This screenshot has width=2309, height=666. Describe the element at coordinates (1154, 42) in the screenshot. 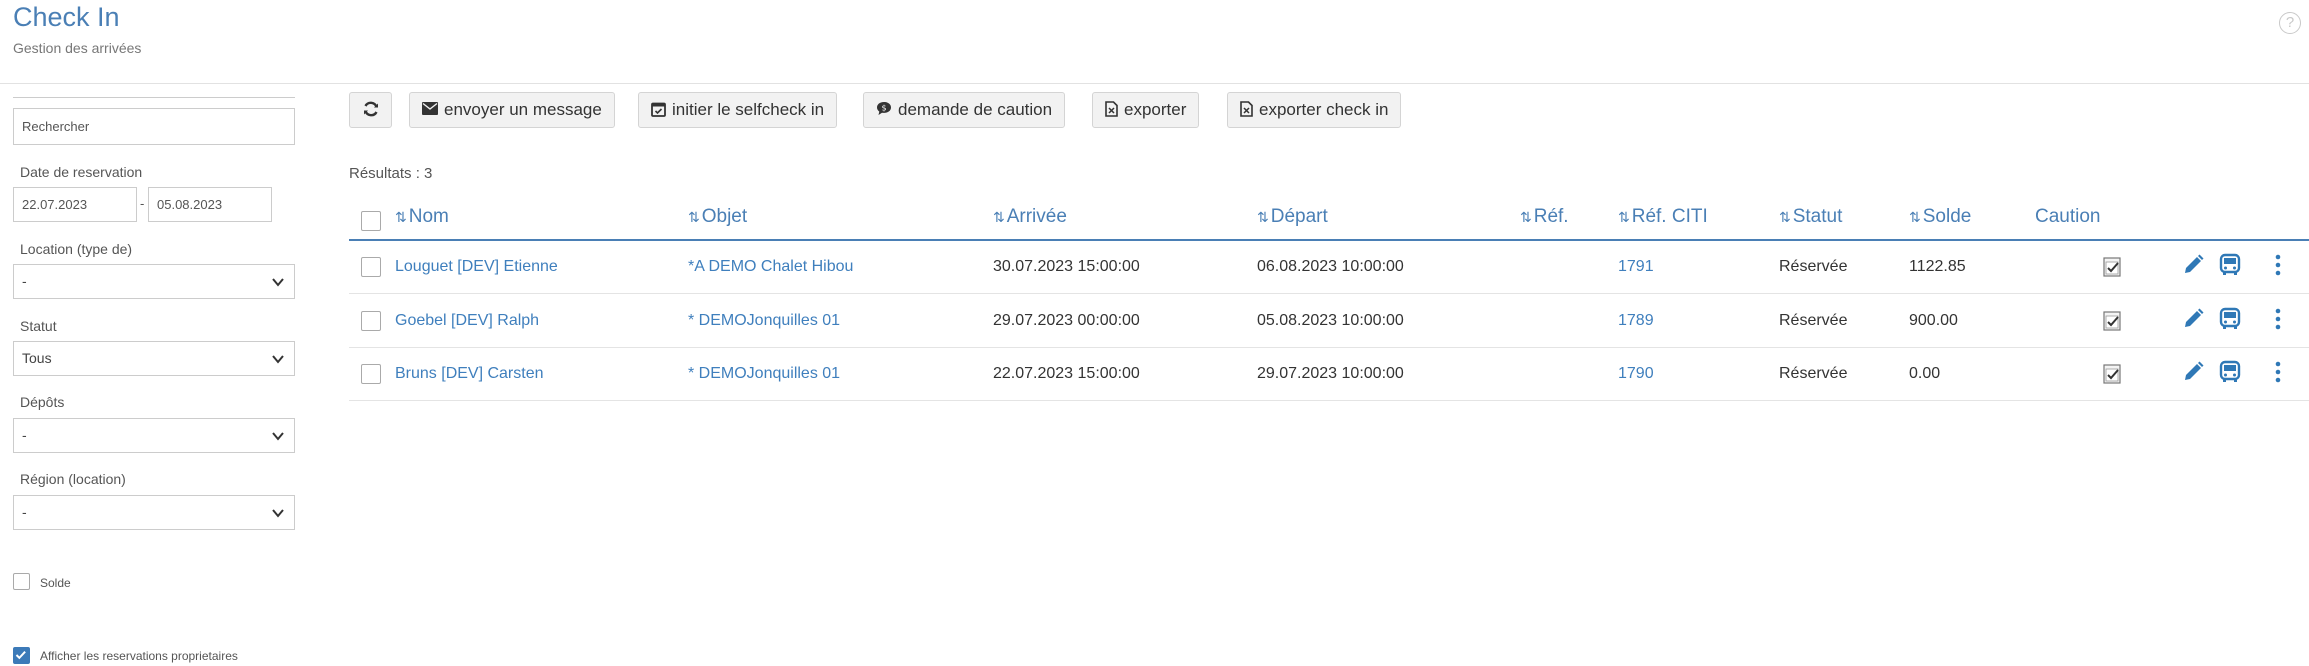

I see `page-header: Check In Gestion des arrivées ?` at that location.